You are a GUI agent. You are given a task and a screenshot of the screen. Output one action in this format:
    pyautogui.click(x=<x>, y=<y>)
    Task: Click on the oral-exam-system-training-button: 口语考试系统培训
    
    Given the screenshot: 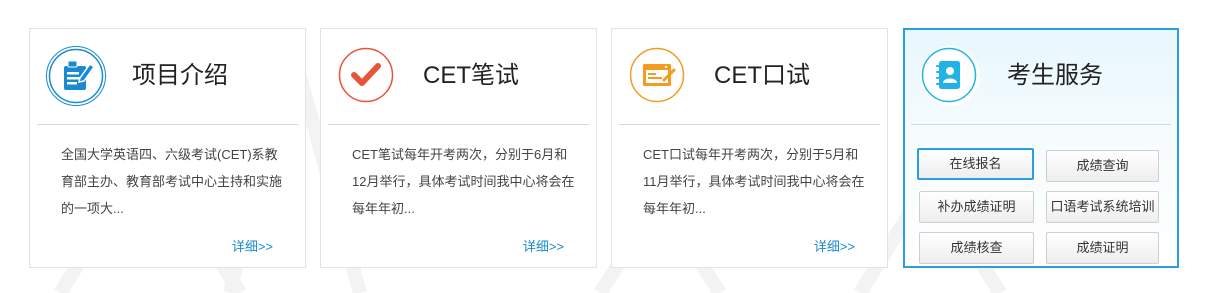 What is the action you would take?
    pyautogui.click(x=1102, y=207)
    